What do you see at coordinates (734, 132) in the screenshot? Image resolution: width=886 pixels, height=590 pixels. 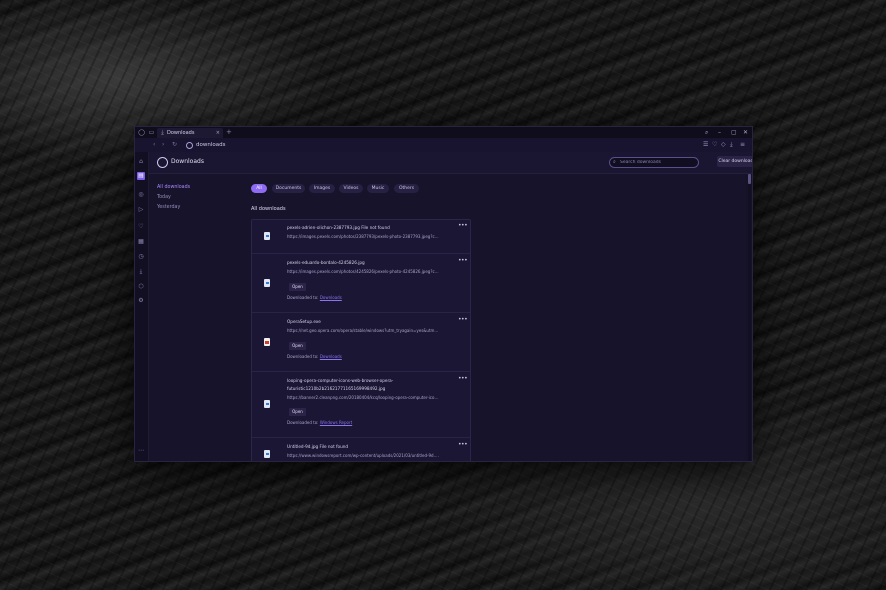 I see `maximize-icon: ▢` at bounding box center [734, 132].